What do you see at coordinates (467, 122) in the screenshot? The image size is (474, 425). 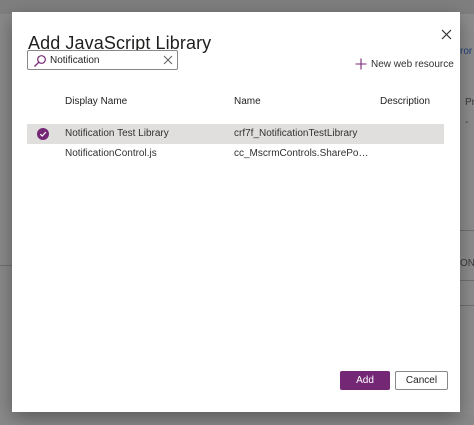 I see `background-dash-fragment: -` at bounding box center [467, 122].